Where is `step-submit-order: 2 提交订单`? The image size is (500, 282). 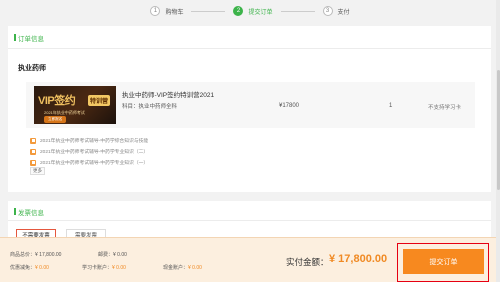 step-submit-order: 2 提交订单 is located at coordinates (253, 11).